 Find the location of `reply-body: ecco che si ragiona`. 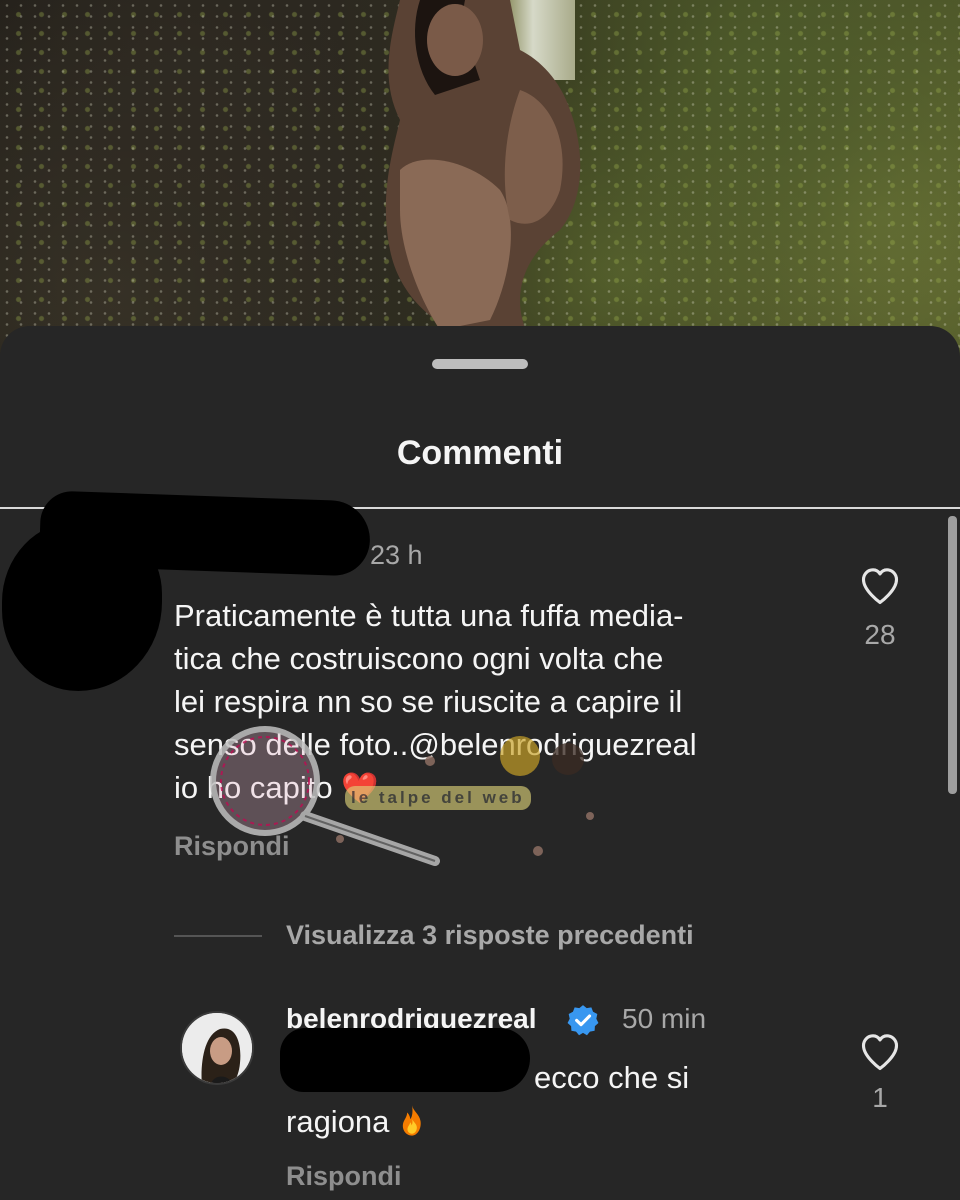

reply-body: ecco che si ragiona is located at coordinates (546, 1100).